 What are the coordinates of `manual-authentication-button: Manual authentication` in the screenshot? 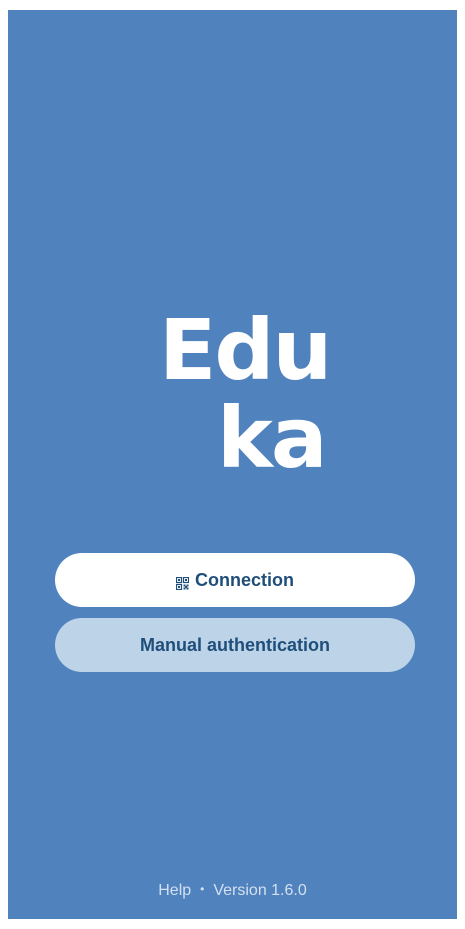 It's located at (235, 645).